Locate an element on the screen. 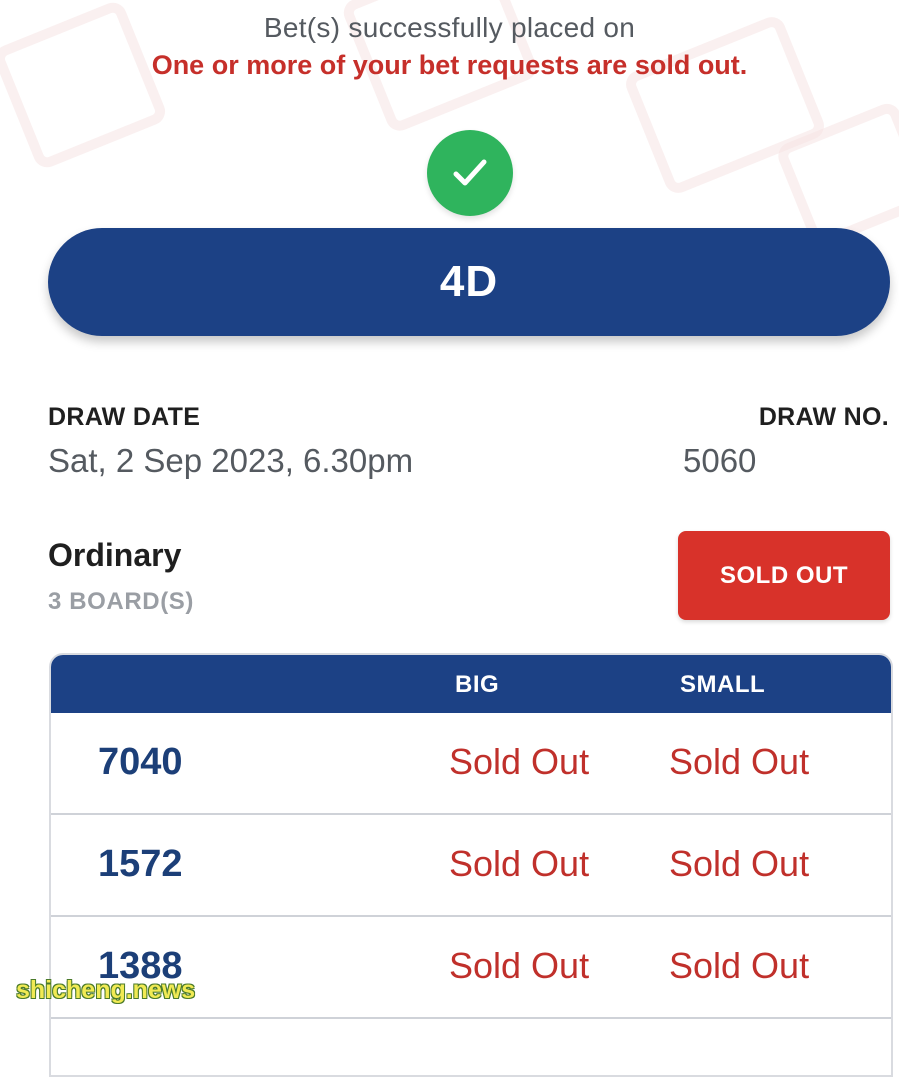 This screenshot has height=1077, width=899. draw-date-label: DRAW DATE is located at coordinates (124, 417).